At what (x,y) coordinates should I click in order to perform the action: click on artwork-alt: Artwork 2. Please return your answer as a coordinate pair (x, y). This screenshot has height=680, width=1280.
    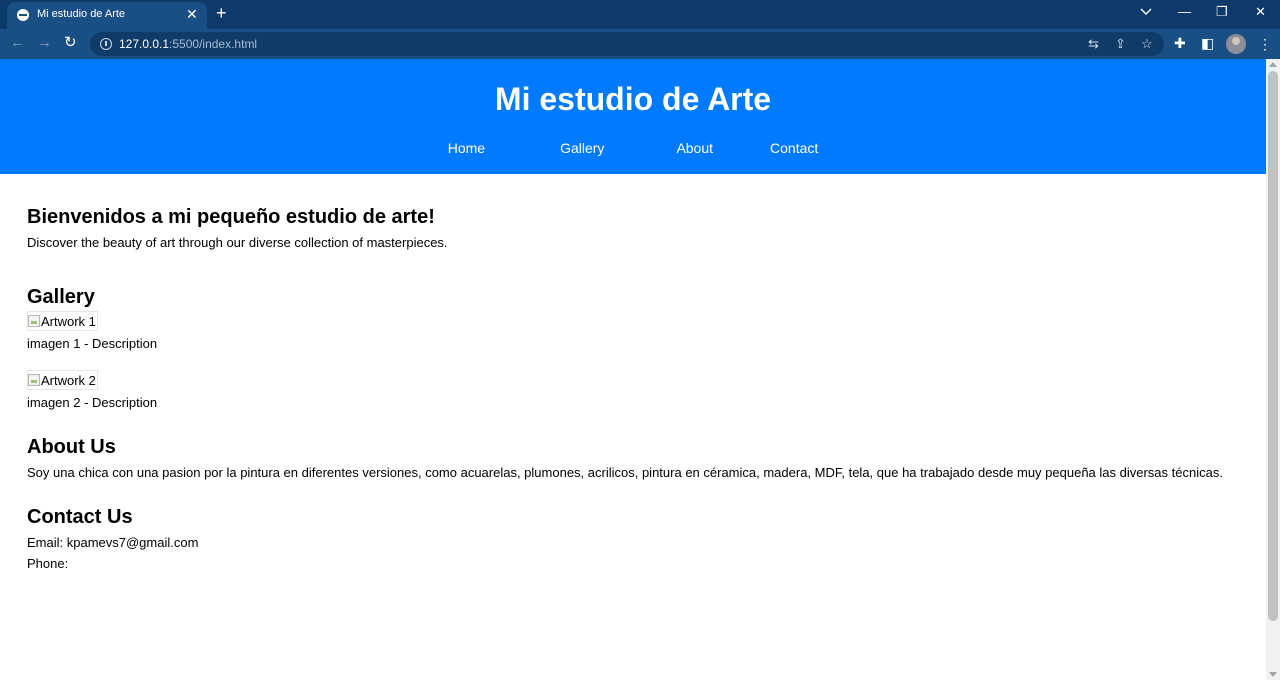
    Looking at the image, I should click on (68, 380).